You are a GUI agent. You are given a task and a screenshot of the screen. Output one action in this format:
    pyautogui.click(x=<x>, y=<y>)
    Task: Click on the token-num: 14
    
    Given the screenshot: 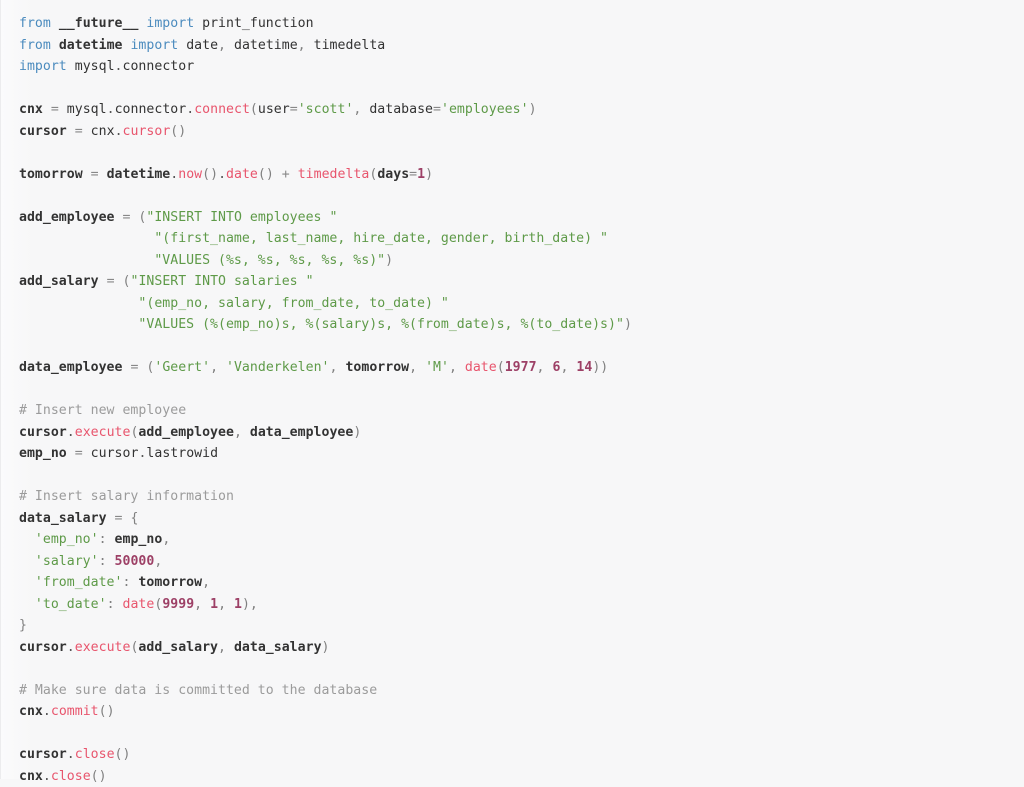 What is the action you would take?
    pyautogui.click(x=584, y=367)
    